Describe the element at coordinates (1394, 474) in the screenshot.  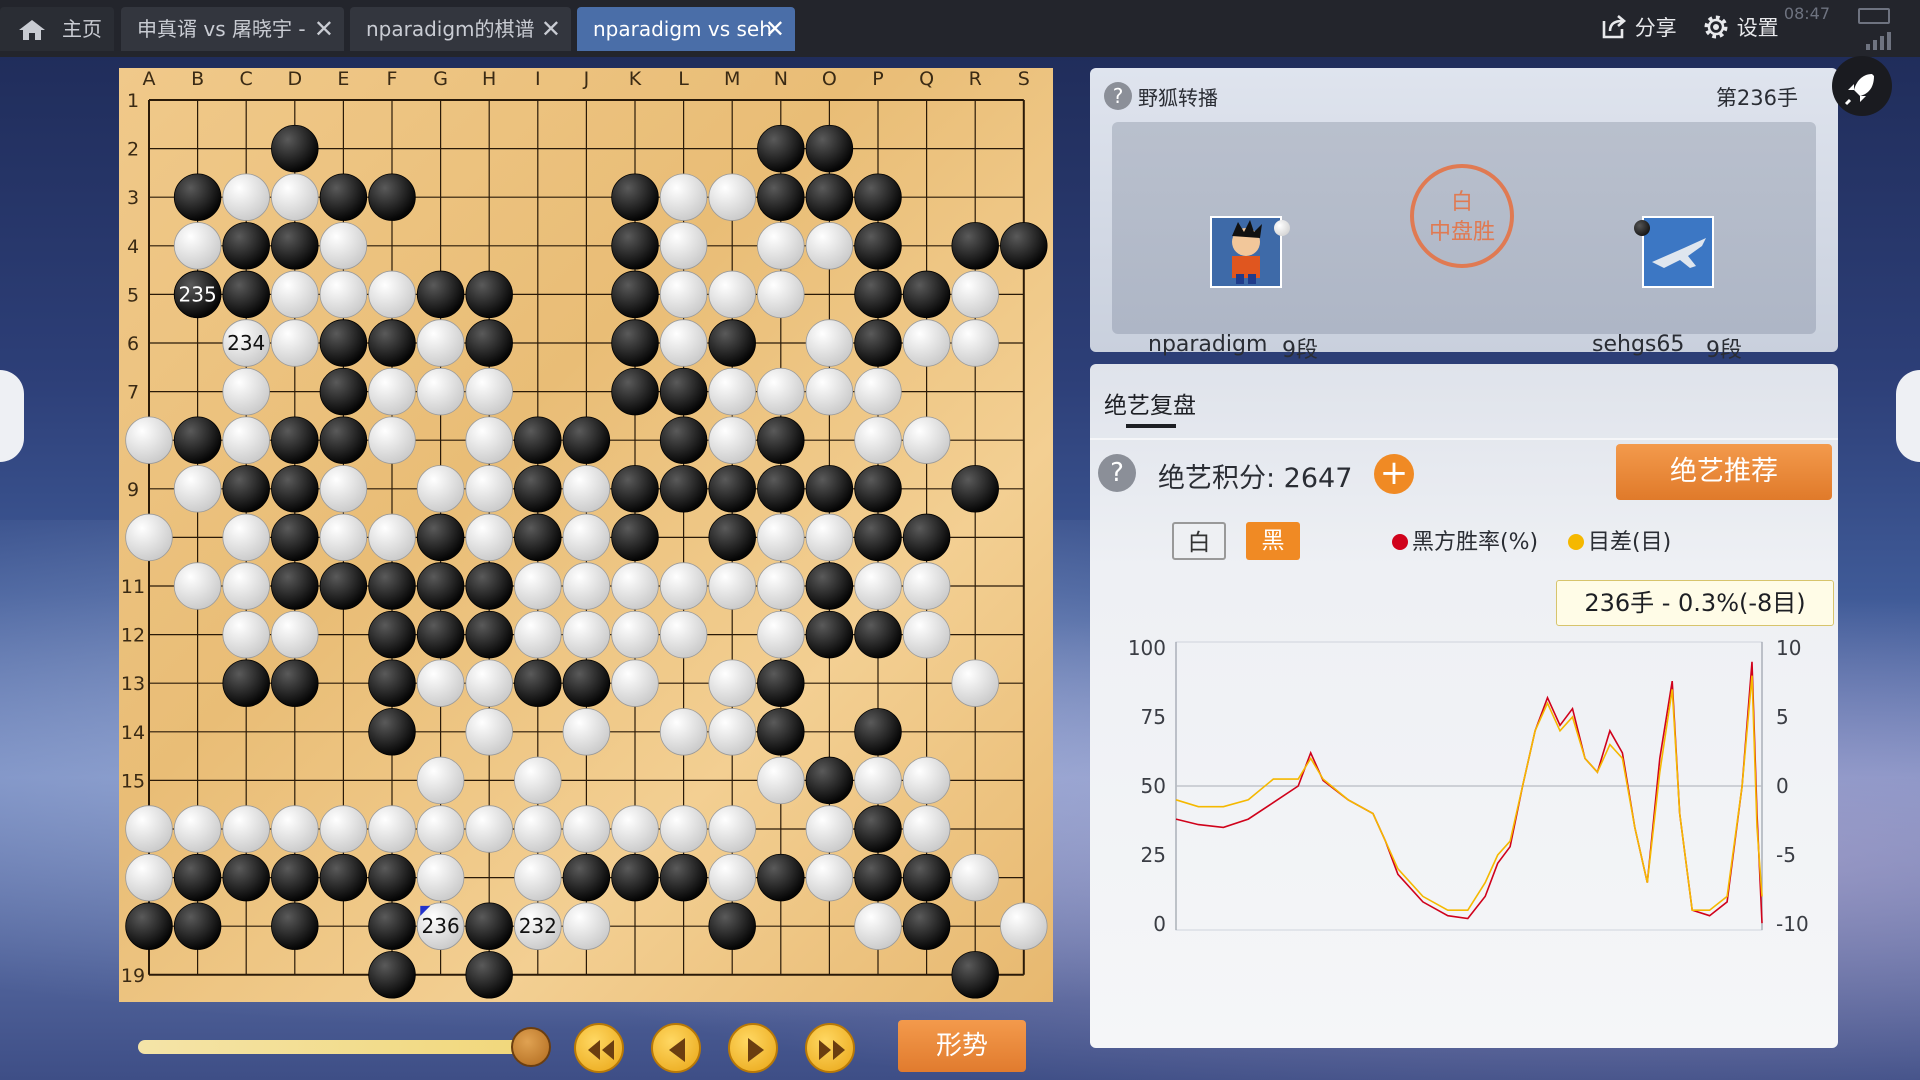
I see `add-score-button: +` at that location.